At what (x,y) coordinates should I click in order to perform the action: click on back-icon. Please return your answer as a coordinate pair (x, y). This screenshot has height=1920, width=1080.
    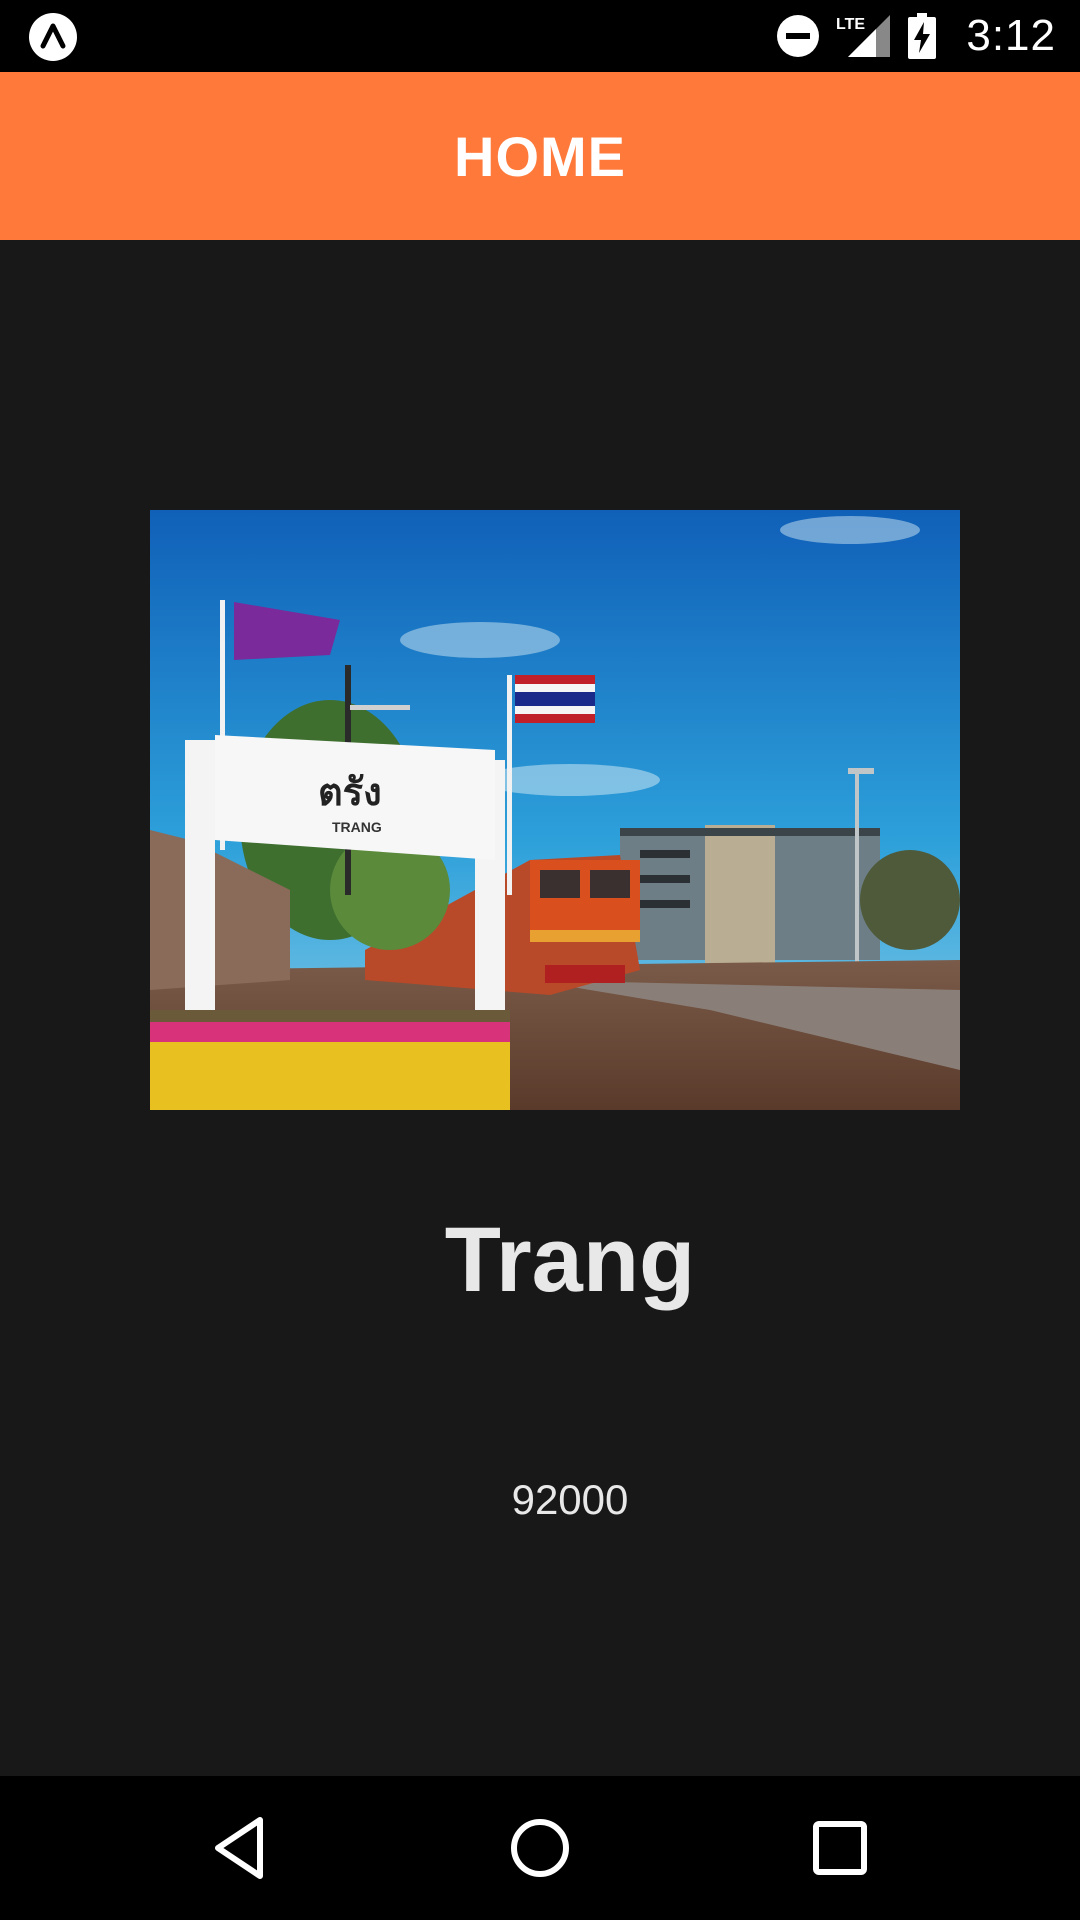
    Looking at the image, I should click on (240, 1848).